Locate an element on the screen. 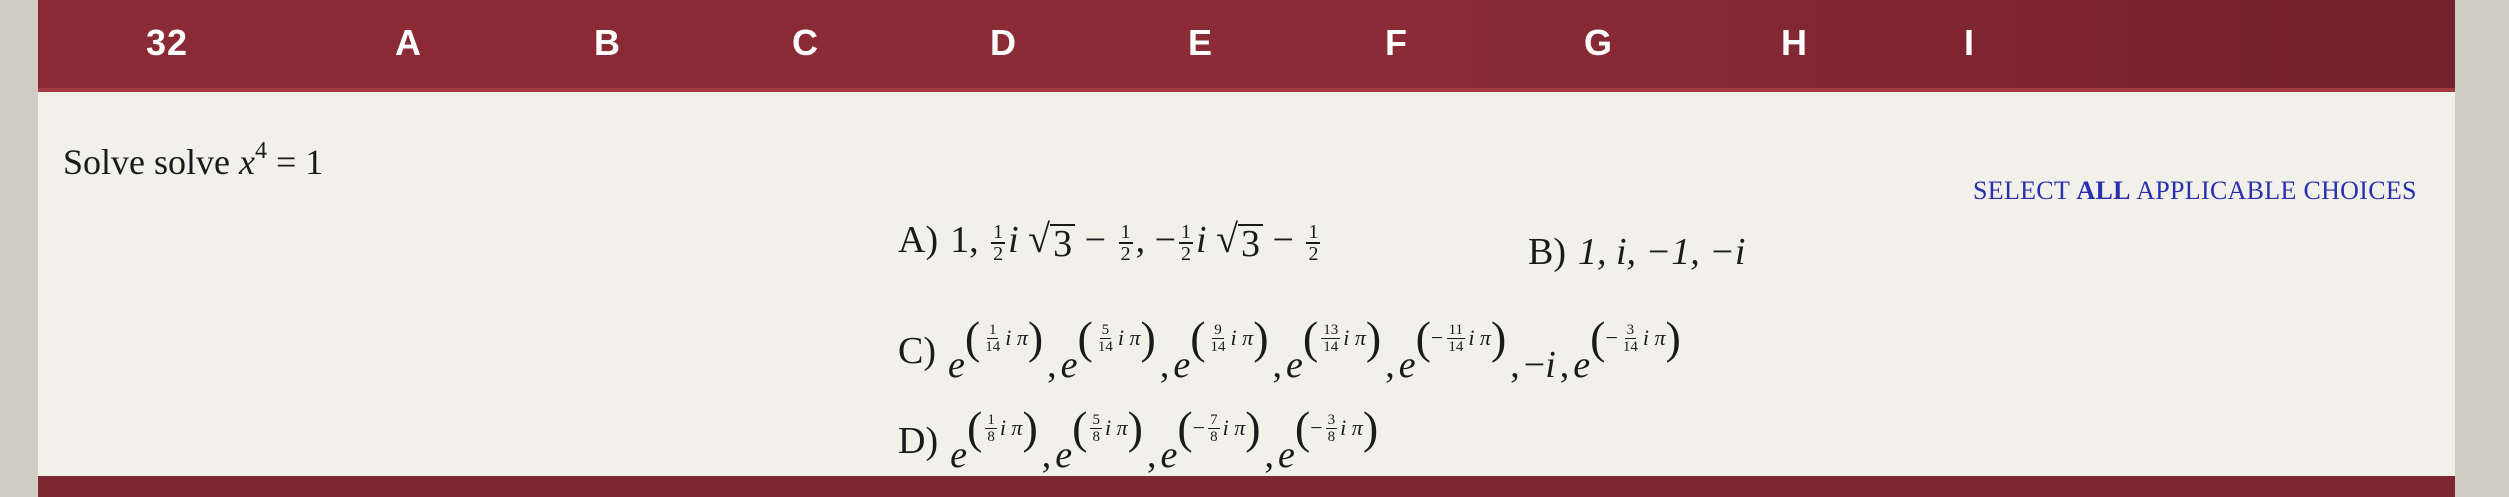 The image size is (2509, 497). header-col-a: A is located at coordinates (408, 43).